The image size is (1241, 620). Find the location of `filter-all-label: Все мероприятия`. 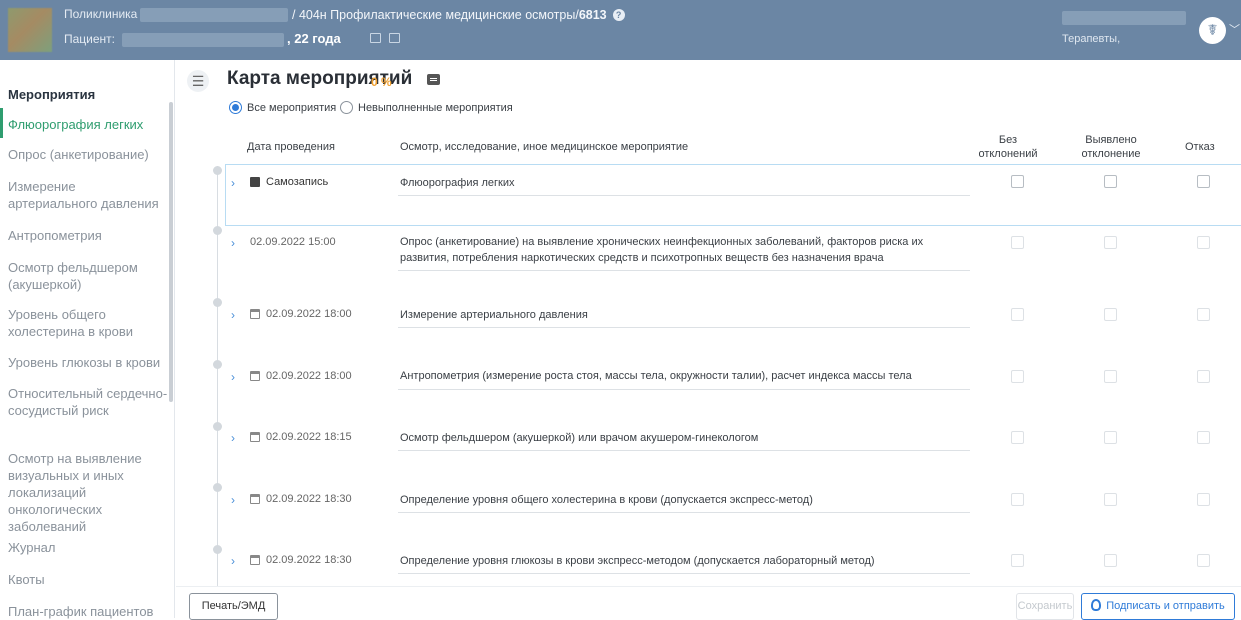

filter-all-label: Все мероприятия is located at coordinates (292, 108).